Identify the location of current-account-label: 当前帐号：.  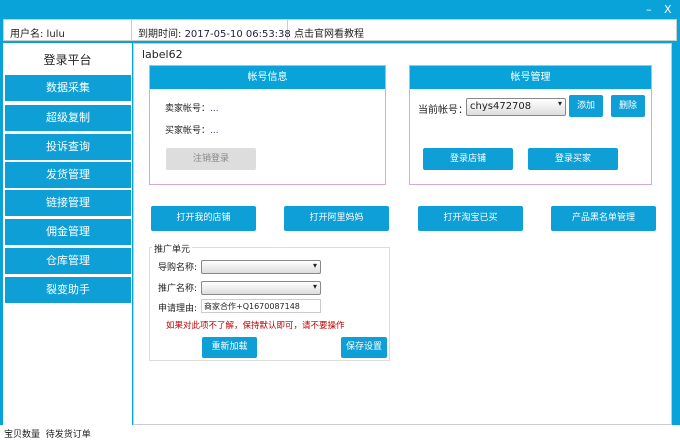
(443, 110).